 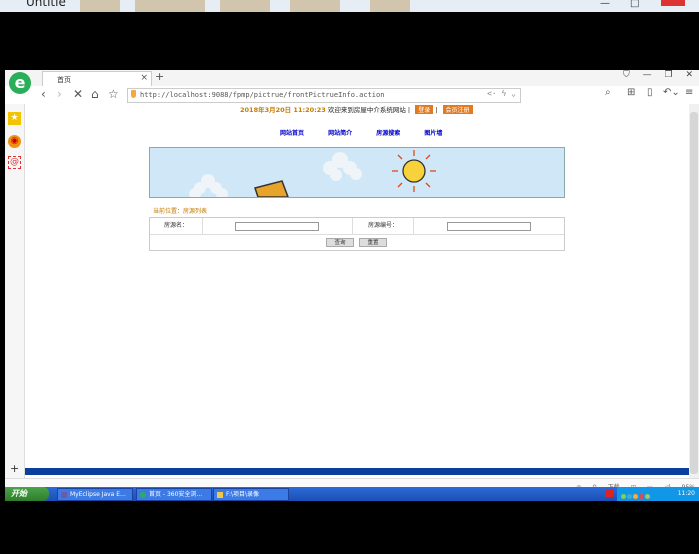 What do you see at coordinates (133, 94) in the screenshot?
I see `shield-icon` at bounding box center [133, 94].